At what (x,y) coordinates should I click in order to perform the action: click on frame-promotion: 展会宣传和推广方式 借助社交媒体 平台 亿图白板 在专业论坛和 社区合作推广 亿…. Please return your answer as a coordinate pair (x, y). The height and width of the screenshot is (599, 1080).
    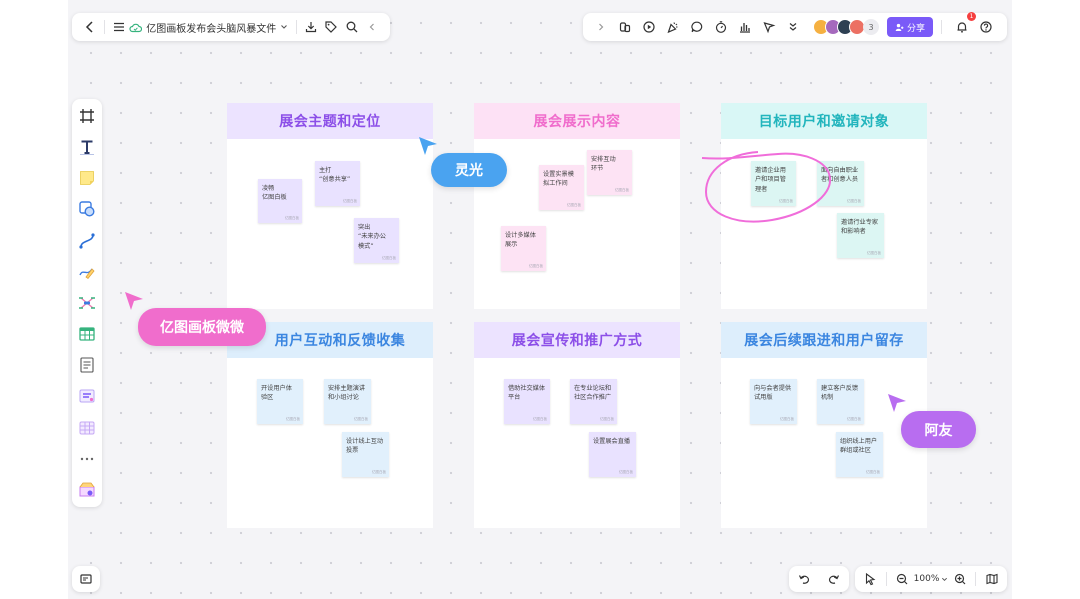
    Looking at the image, I should click on (577, 425).